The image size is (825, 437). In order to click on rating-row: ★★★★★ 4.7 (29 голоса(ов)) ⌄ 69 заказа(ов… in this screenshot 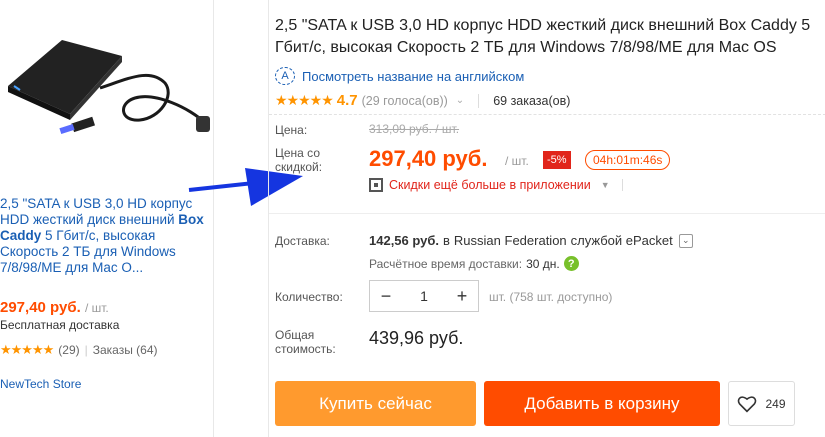, I will do `click(422, 100)`.